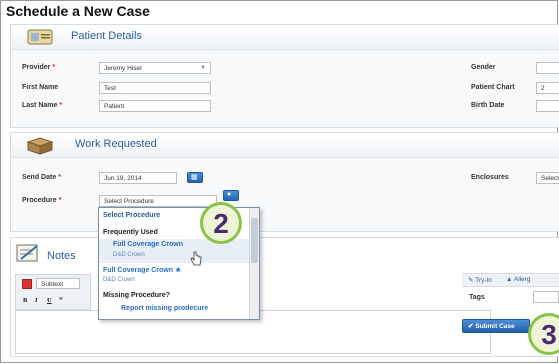 This screenshot has width=559, height=364. What do you see at coordinates (490, 177) in the screenshot?
I see `enclosures-label: Enclosures` at bounding box center [490, 177].